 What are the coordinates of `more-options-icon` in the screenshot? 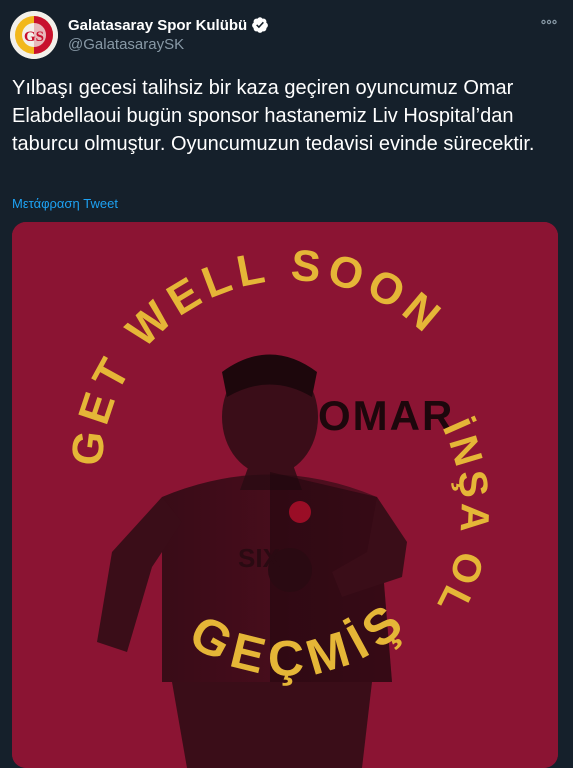 It's located at (549, 21).